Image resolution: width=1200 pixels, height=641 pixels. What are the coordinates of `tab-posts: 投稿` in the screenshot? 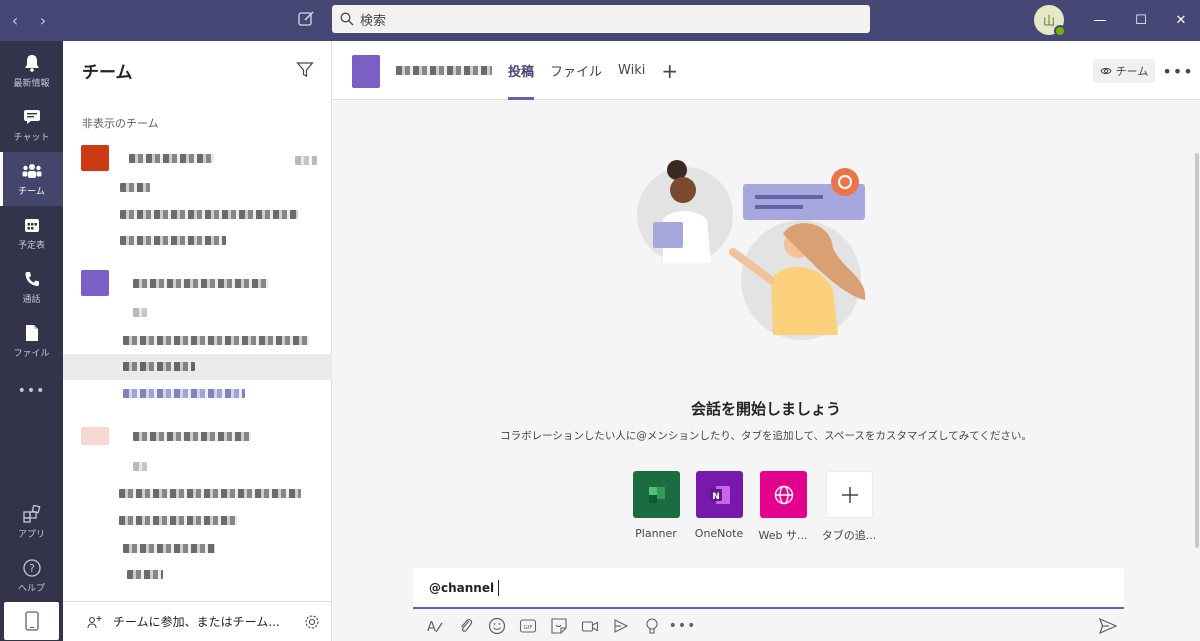 It's located at (521, 70).